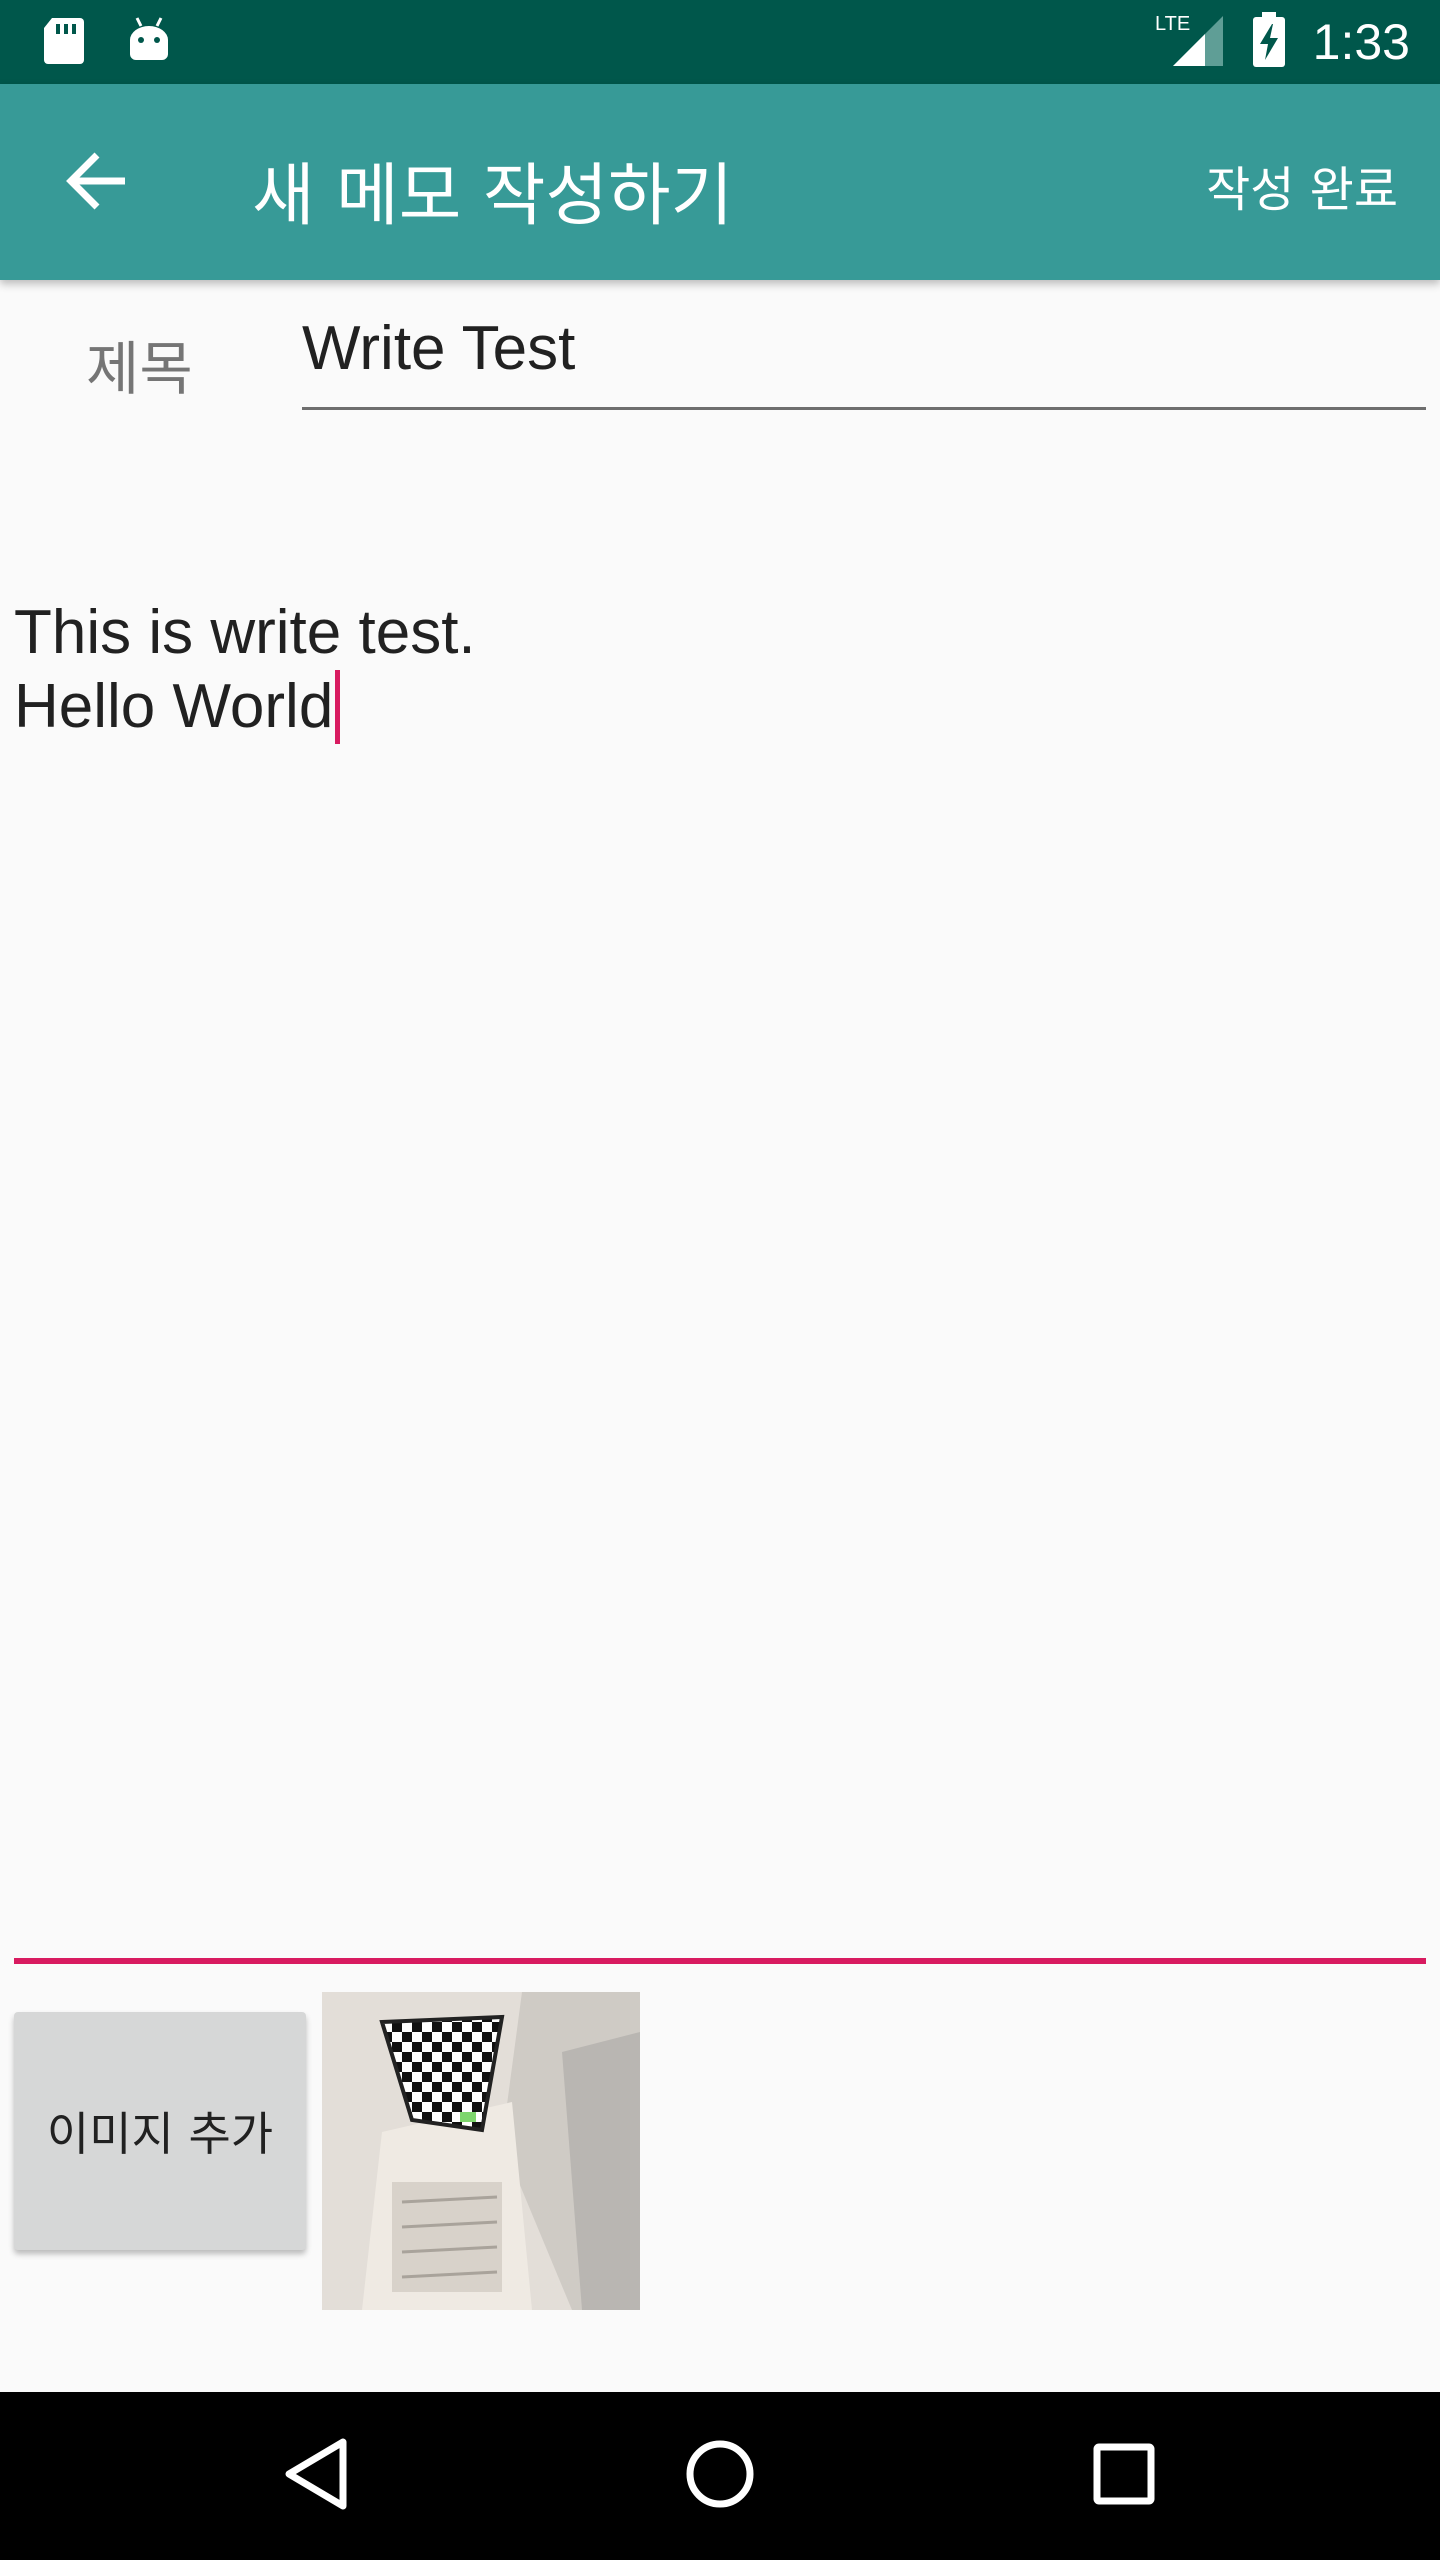  I want to click on battery-charging-icon, so click(1269, 42).